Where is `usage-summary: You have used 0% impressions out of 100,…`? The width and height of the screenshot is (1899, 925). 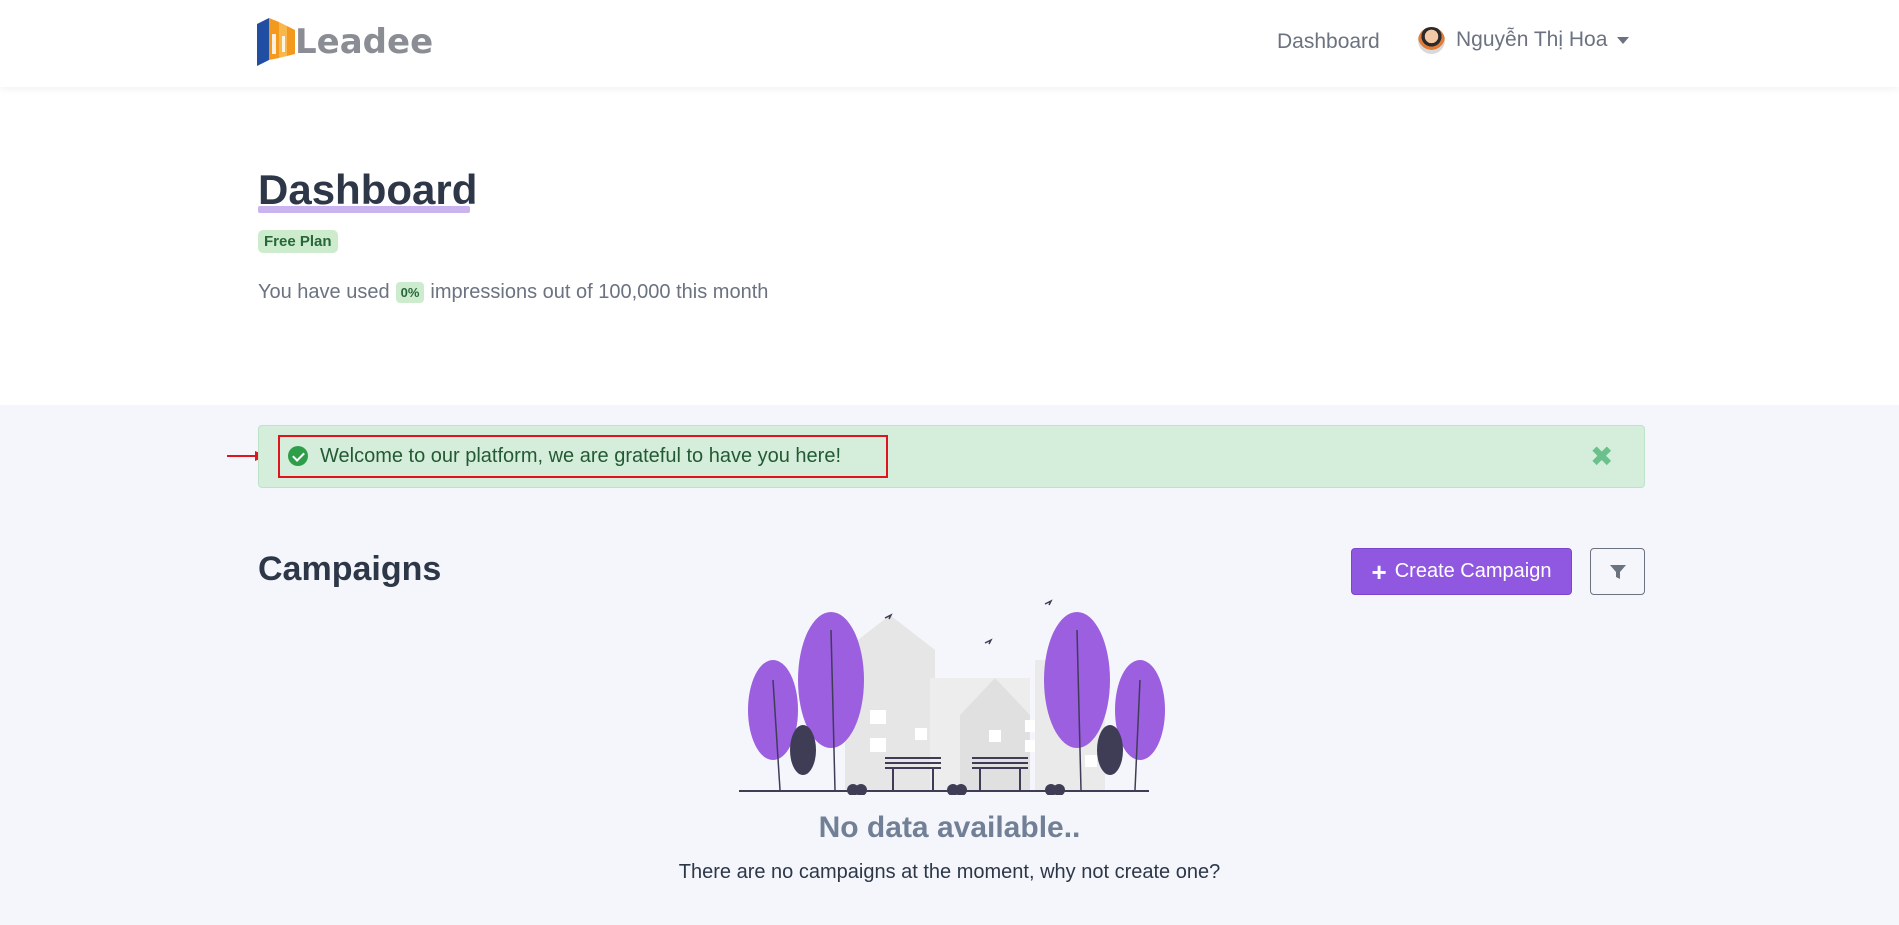 usage-summary: You have used 0% impressions out of 100,… is located at coordinates (513, 292).